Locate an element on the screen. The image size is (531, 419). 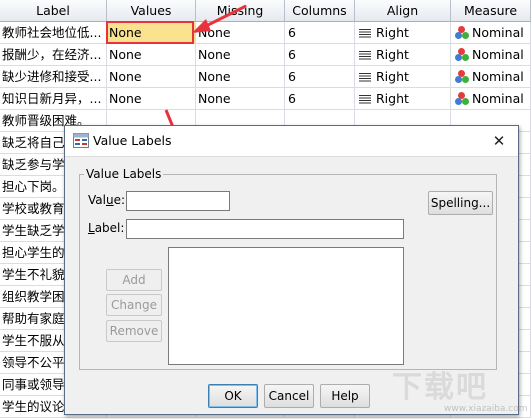
close-icon: ✕ is located at coordinates (499, 141).